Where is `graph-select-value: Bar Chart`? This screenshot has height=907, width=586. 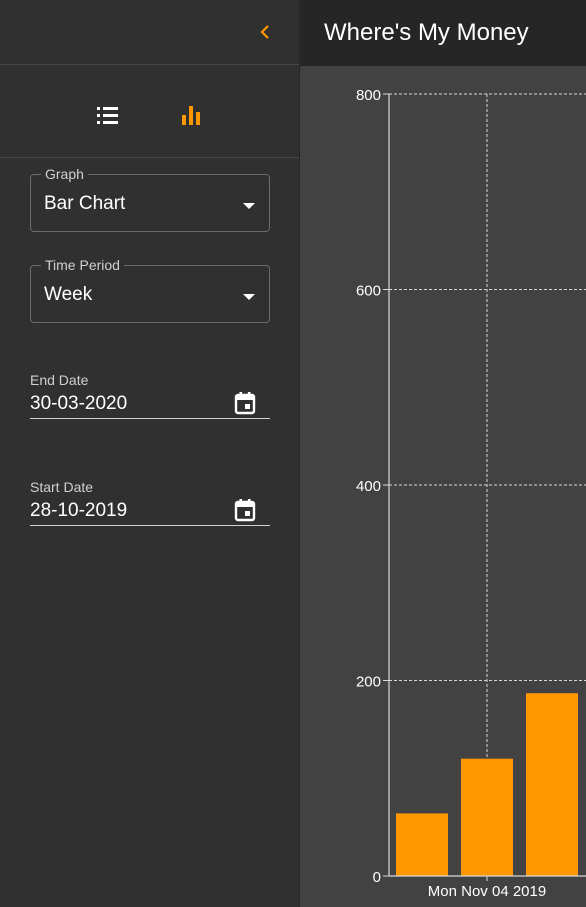
graph-select-value: Bar Chart is located at coordinates (85, 203).